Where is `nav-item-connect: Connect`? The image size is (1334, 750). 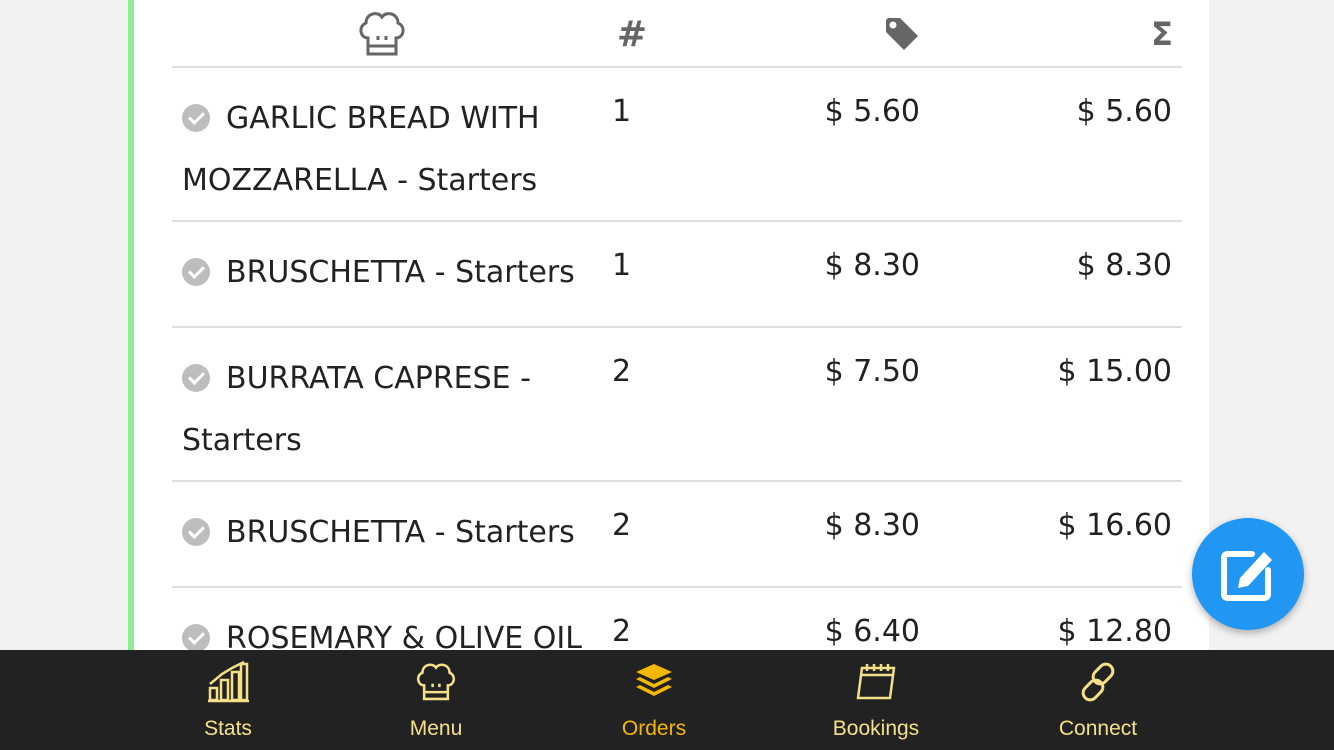 nav-item-connect: Connect is located at coordinates (1098, 700).